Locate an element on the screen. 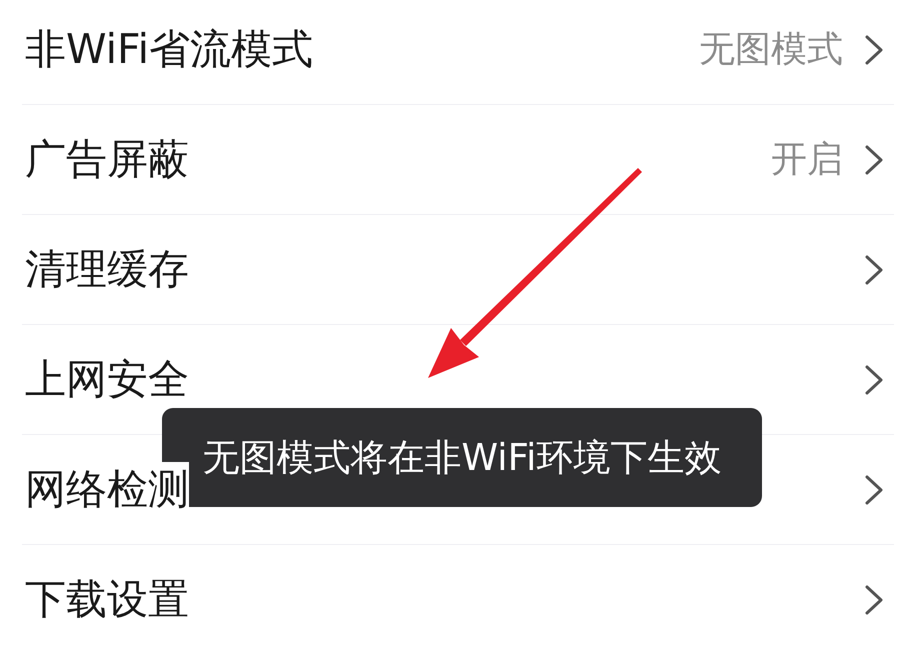 The height and width of the screenshot is (648, 916). toast-text: 无图模式将在非WiFi环境下生效 is located at coordinates (462, 457).